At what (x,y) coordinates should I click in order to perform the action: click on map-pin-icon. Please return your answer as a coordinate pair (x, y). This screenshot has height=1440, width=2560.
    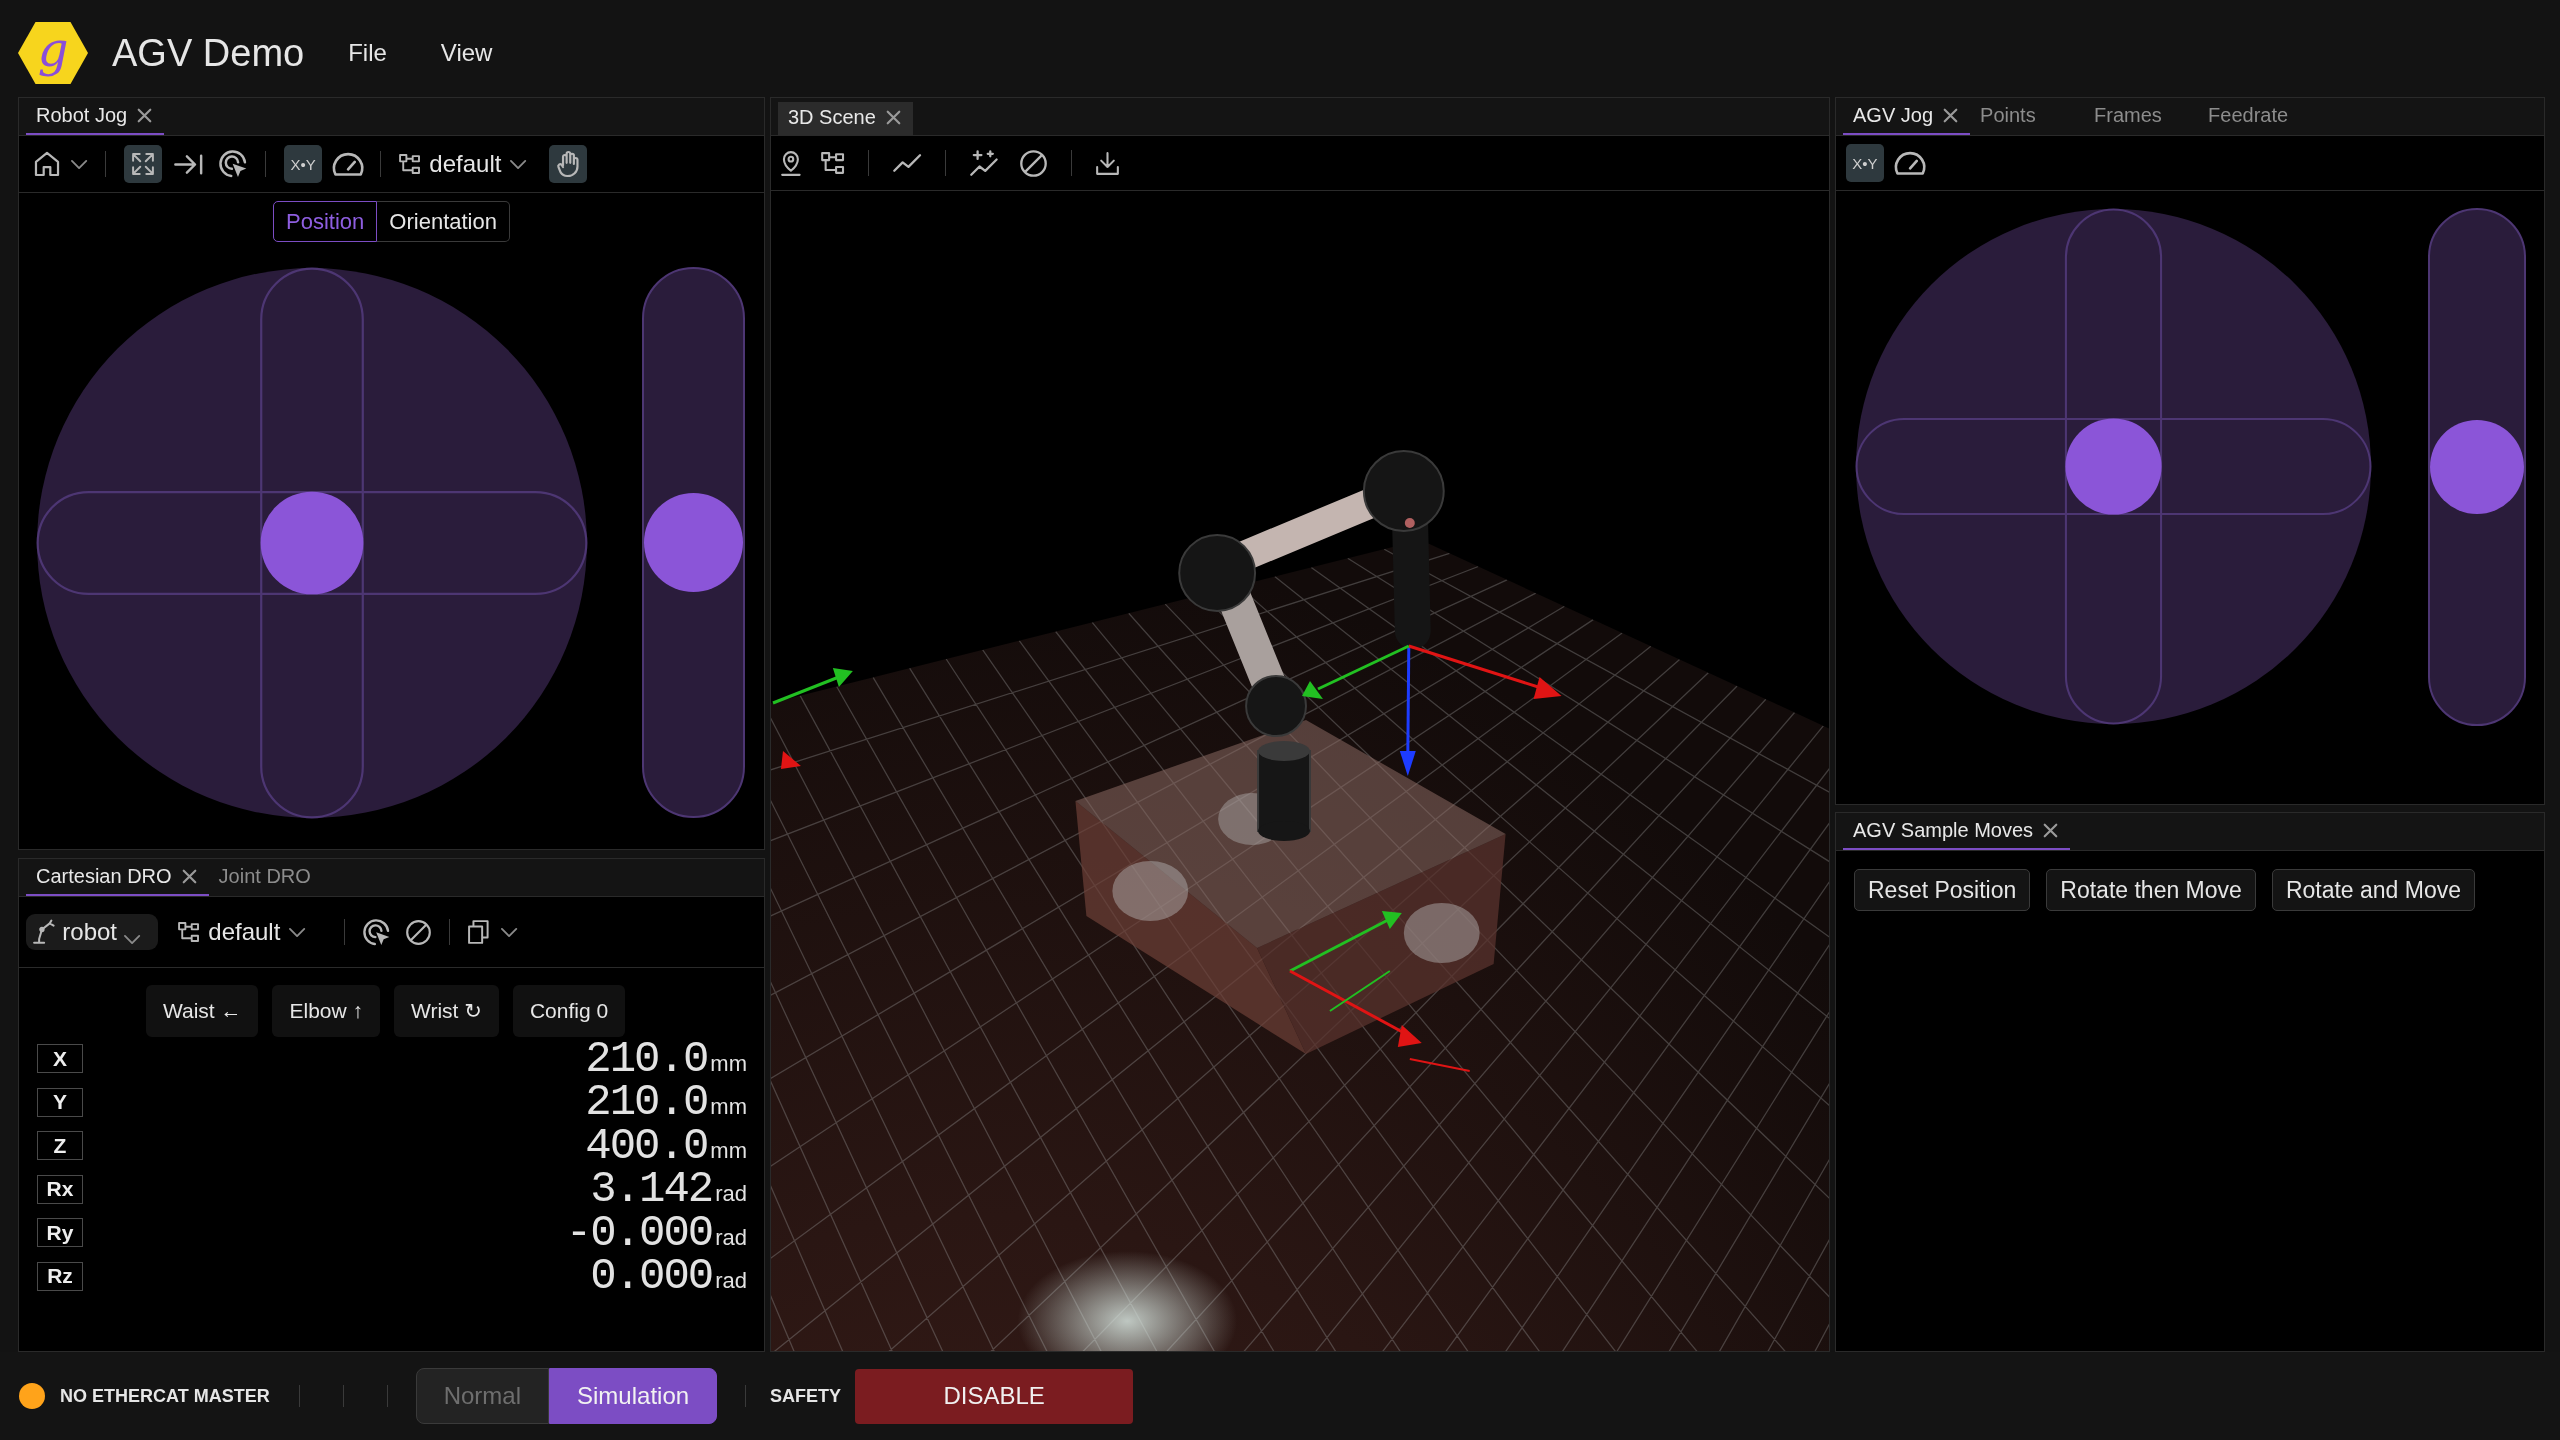
    Looking at the image, I should click on (791, 163).